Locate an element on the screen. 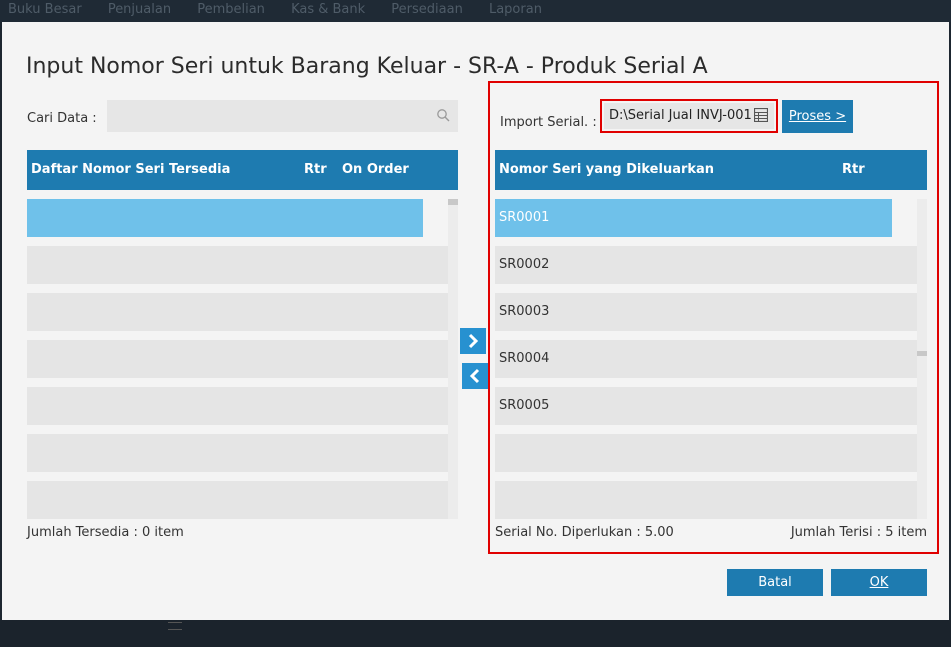 The image size is (951, 647). ok-button: OK is located at coordinates (879, 582).